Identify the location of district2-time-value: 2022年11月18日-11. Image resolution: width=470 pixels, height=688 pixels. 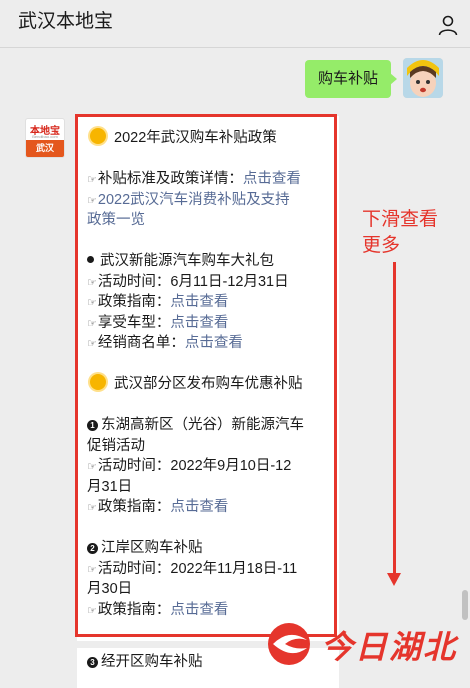
(234, 568).